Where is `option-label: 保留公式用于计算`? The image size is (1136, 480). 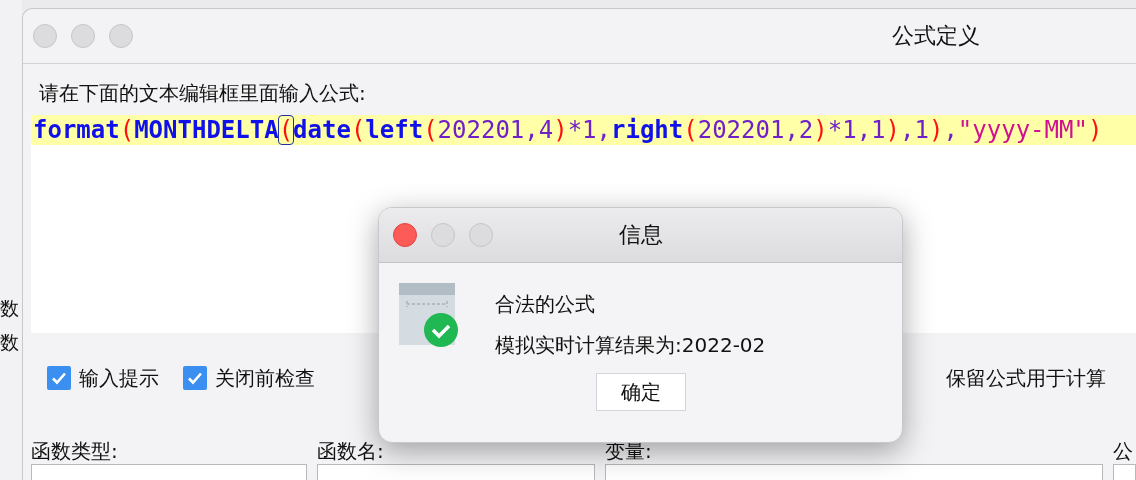 option-label: 保留公式用于计算 is located at coordinates (1026, 378).